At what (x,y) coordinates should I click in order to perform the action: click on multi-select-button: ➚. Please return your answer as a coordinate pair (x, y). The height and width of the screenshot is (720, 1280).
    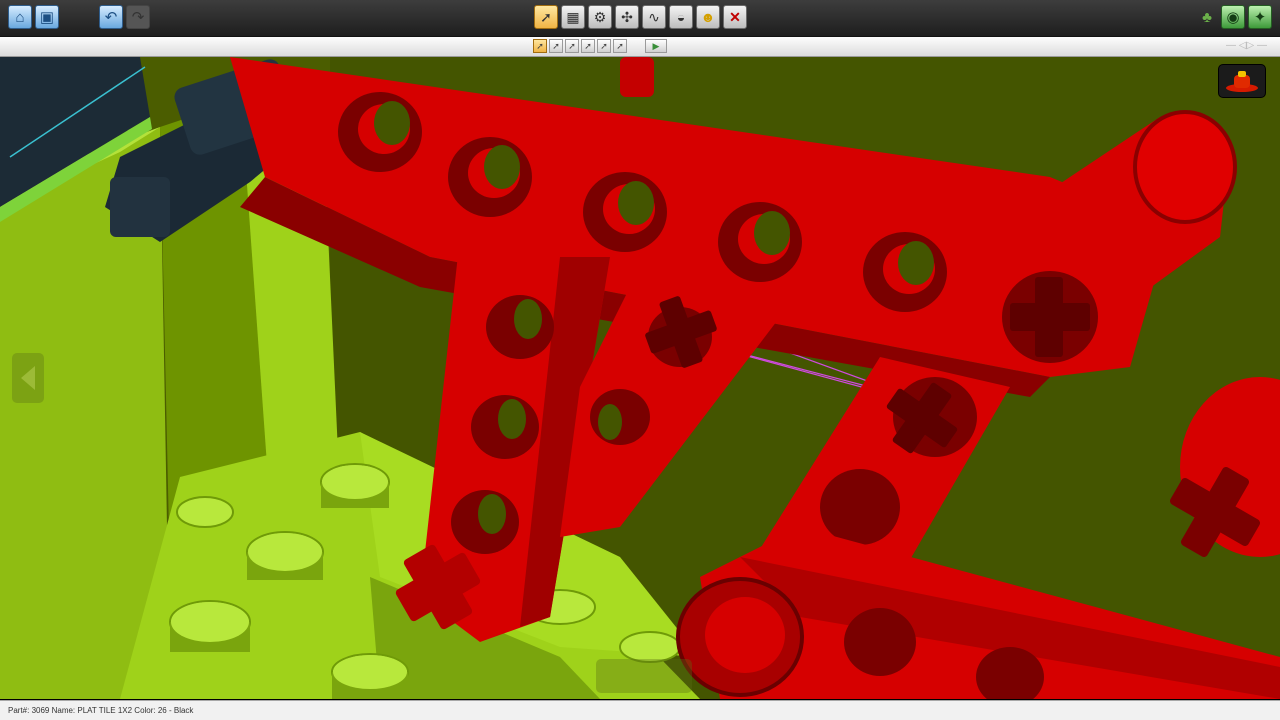
    Looking at the image, I should click on (556, 46).